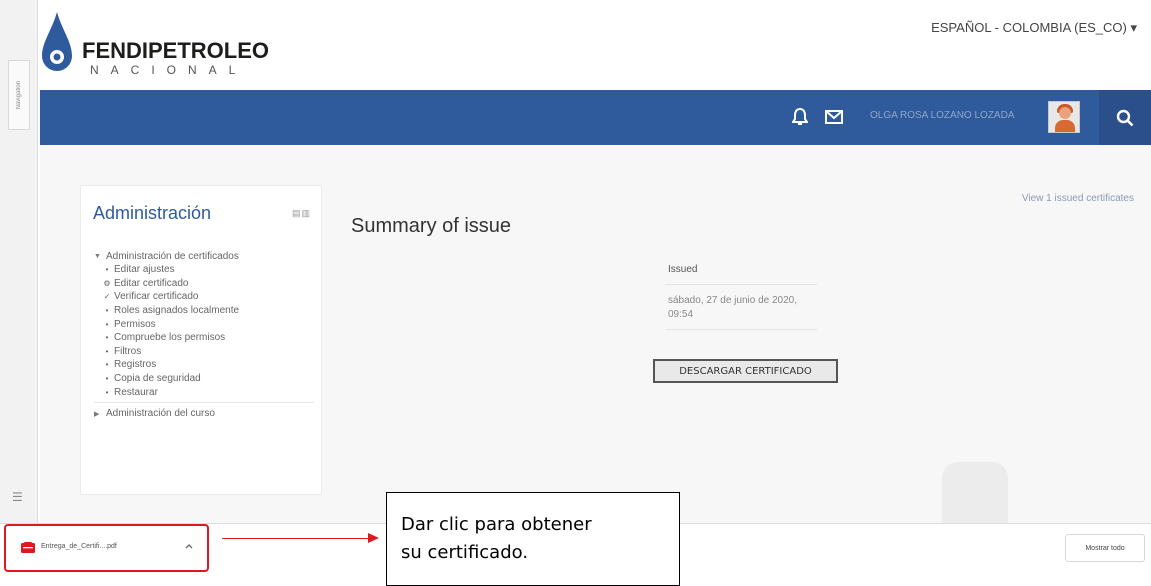 This screenshot has width=1151, height=586. What do you see at coordinates (97, 414) in the screenshot?
I see `chevron-right-icon: ▶` at bounding box center [97, 414].